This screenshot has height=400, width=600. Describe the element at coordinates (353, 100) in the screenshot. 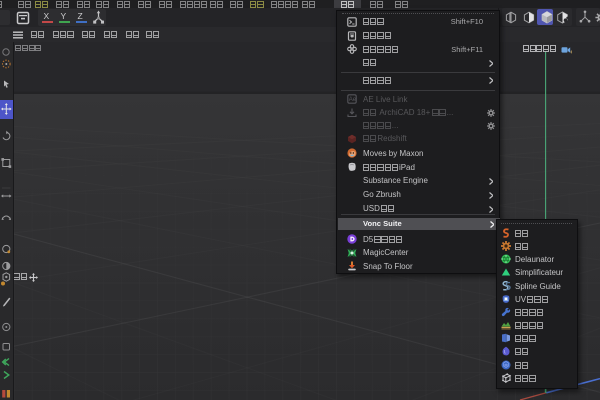

I see `svg-text: Ae` at that location.